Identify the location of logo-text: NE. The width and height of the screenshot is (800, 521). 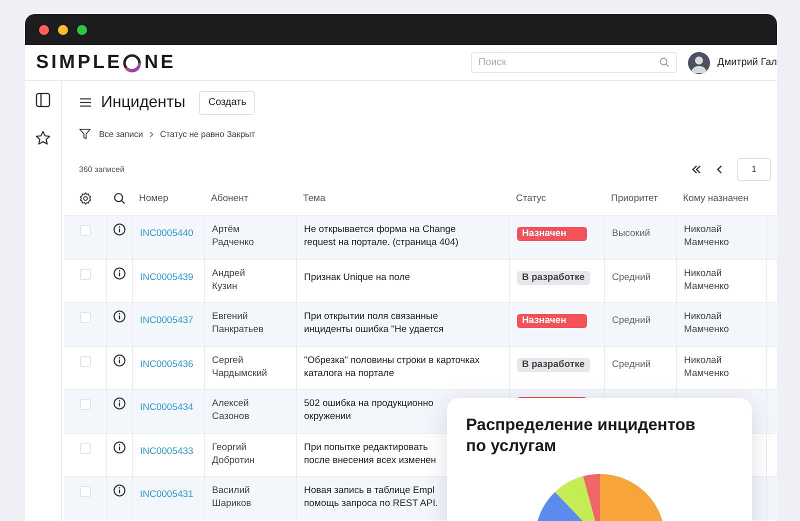
(160, 63).